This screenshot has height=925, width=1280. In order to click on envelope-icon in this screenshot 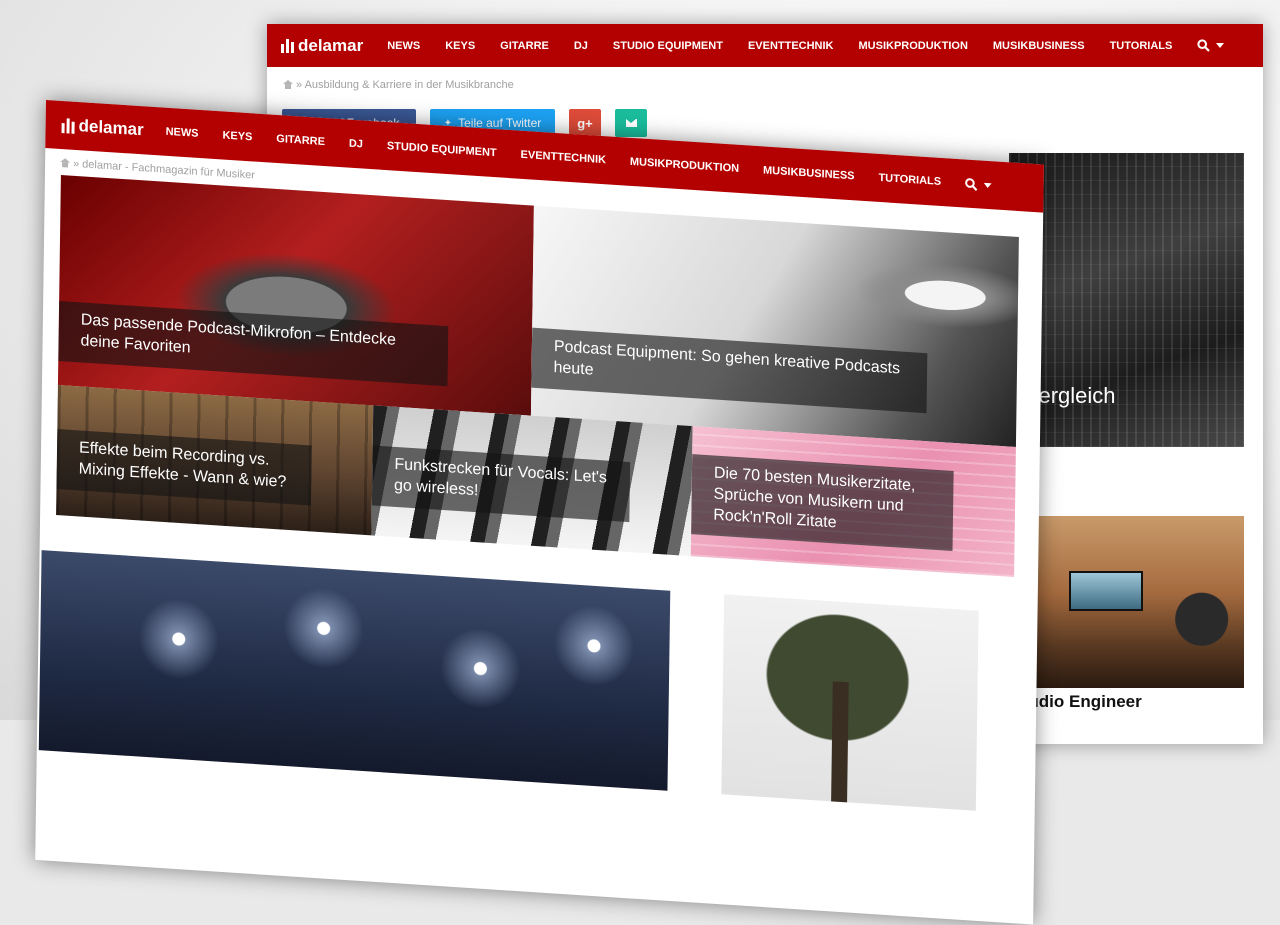, I will do `click(631, 123)`.